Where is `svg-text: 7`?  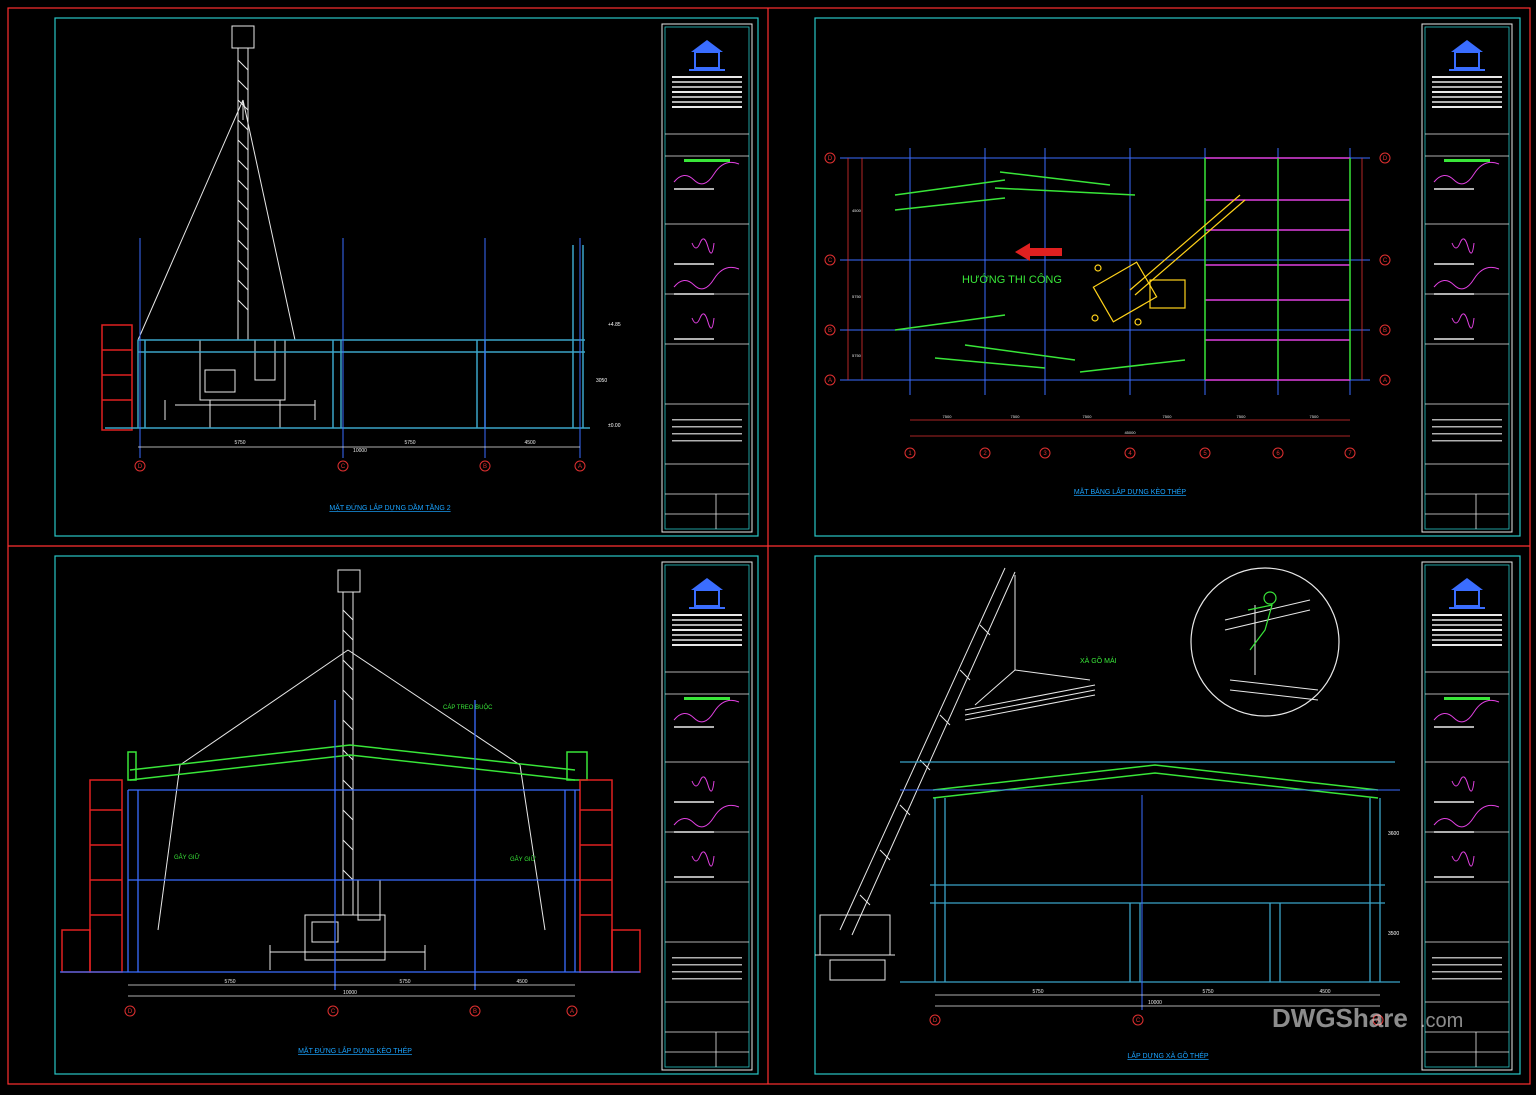
svg-text: 7 is located at coordinates (1350, 454).